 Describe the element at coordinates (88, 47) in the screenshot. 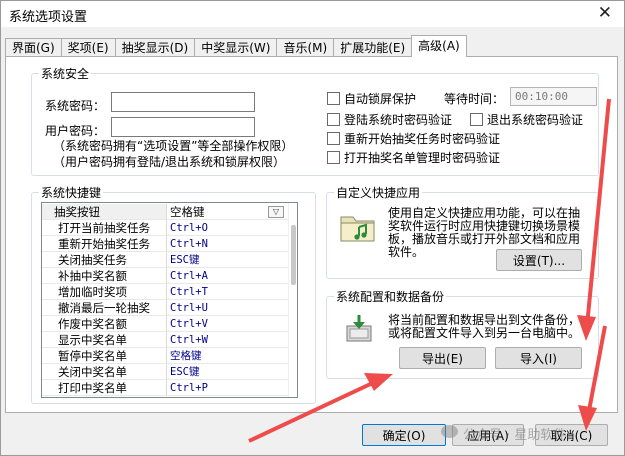

I see `tab-prizes: 奖项(E)` at that location.